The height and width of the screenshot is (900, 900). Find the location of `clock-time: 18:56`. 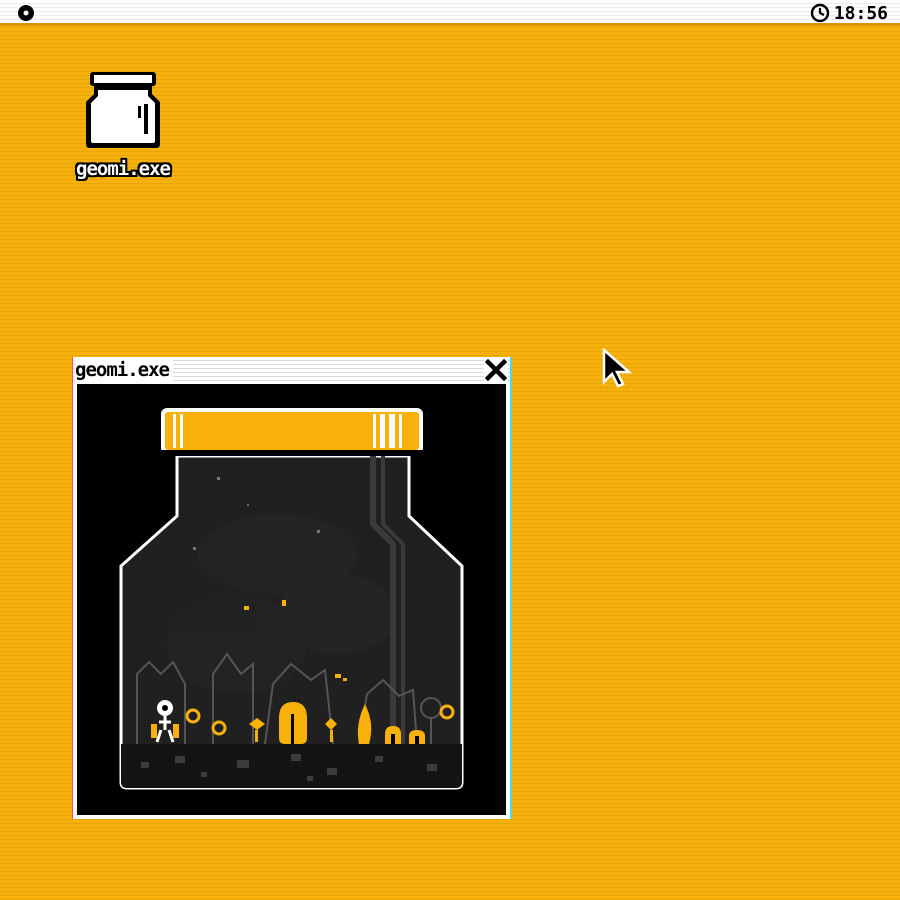

clock-time: 18:56 is located at coordinates (860, 13).